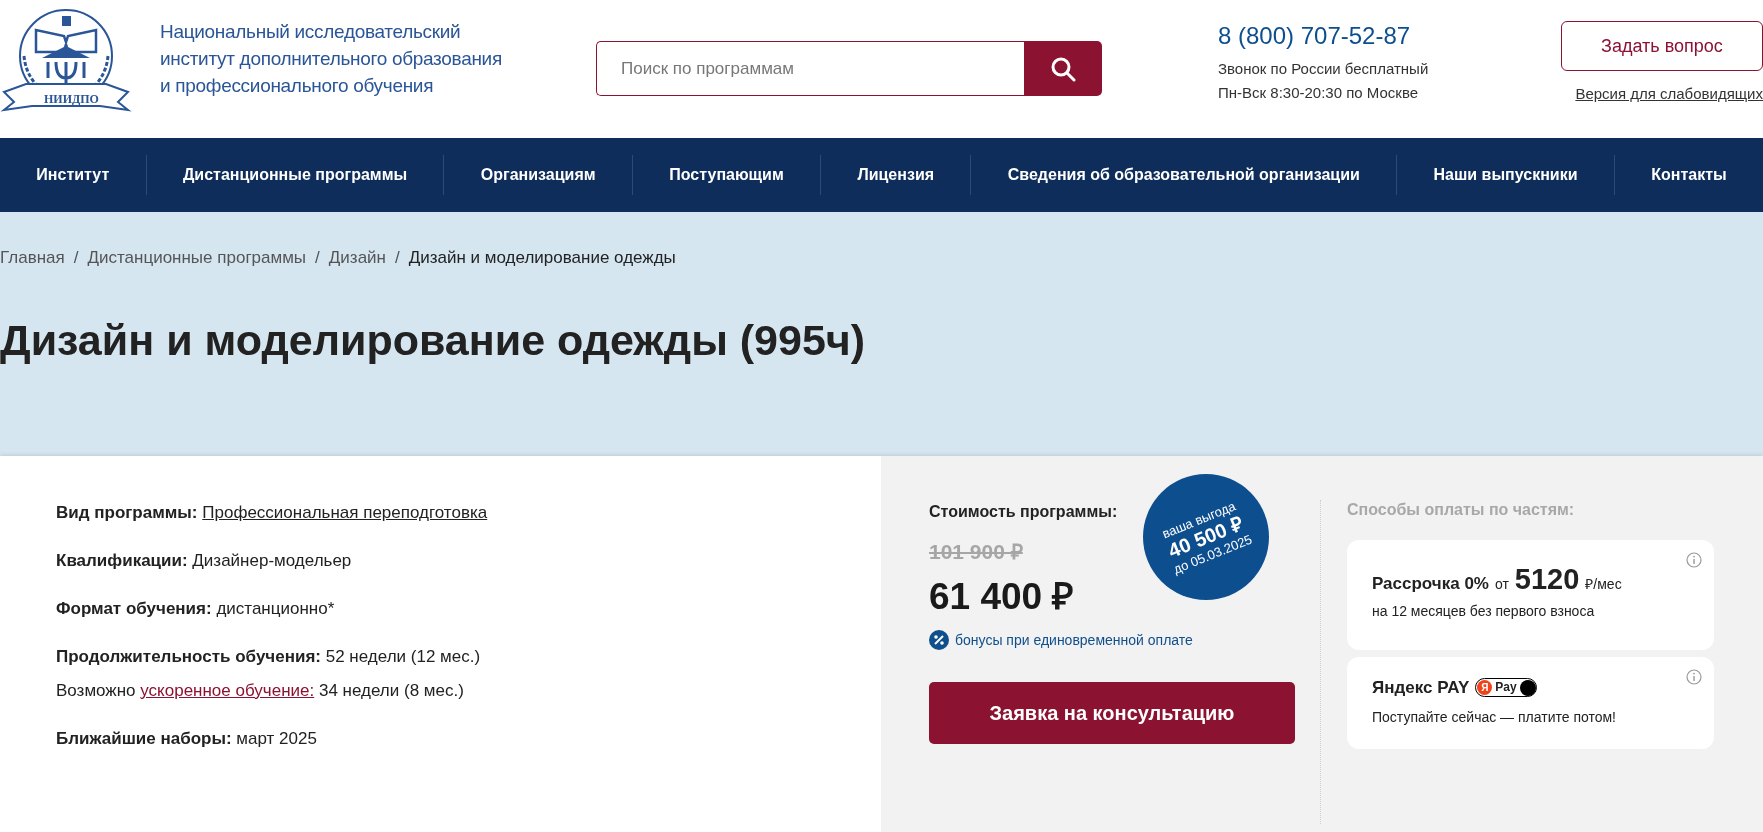 The image size is (1763, 832). Describe the element at coordinates (1484, 611) in the screenshot. I see `installment-note: на 12 месяцев без первого взноса` at that location.